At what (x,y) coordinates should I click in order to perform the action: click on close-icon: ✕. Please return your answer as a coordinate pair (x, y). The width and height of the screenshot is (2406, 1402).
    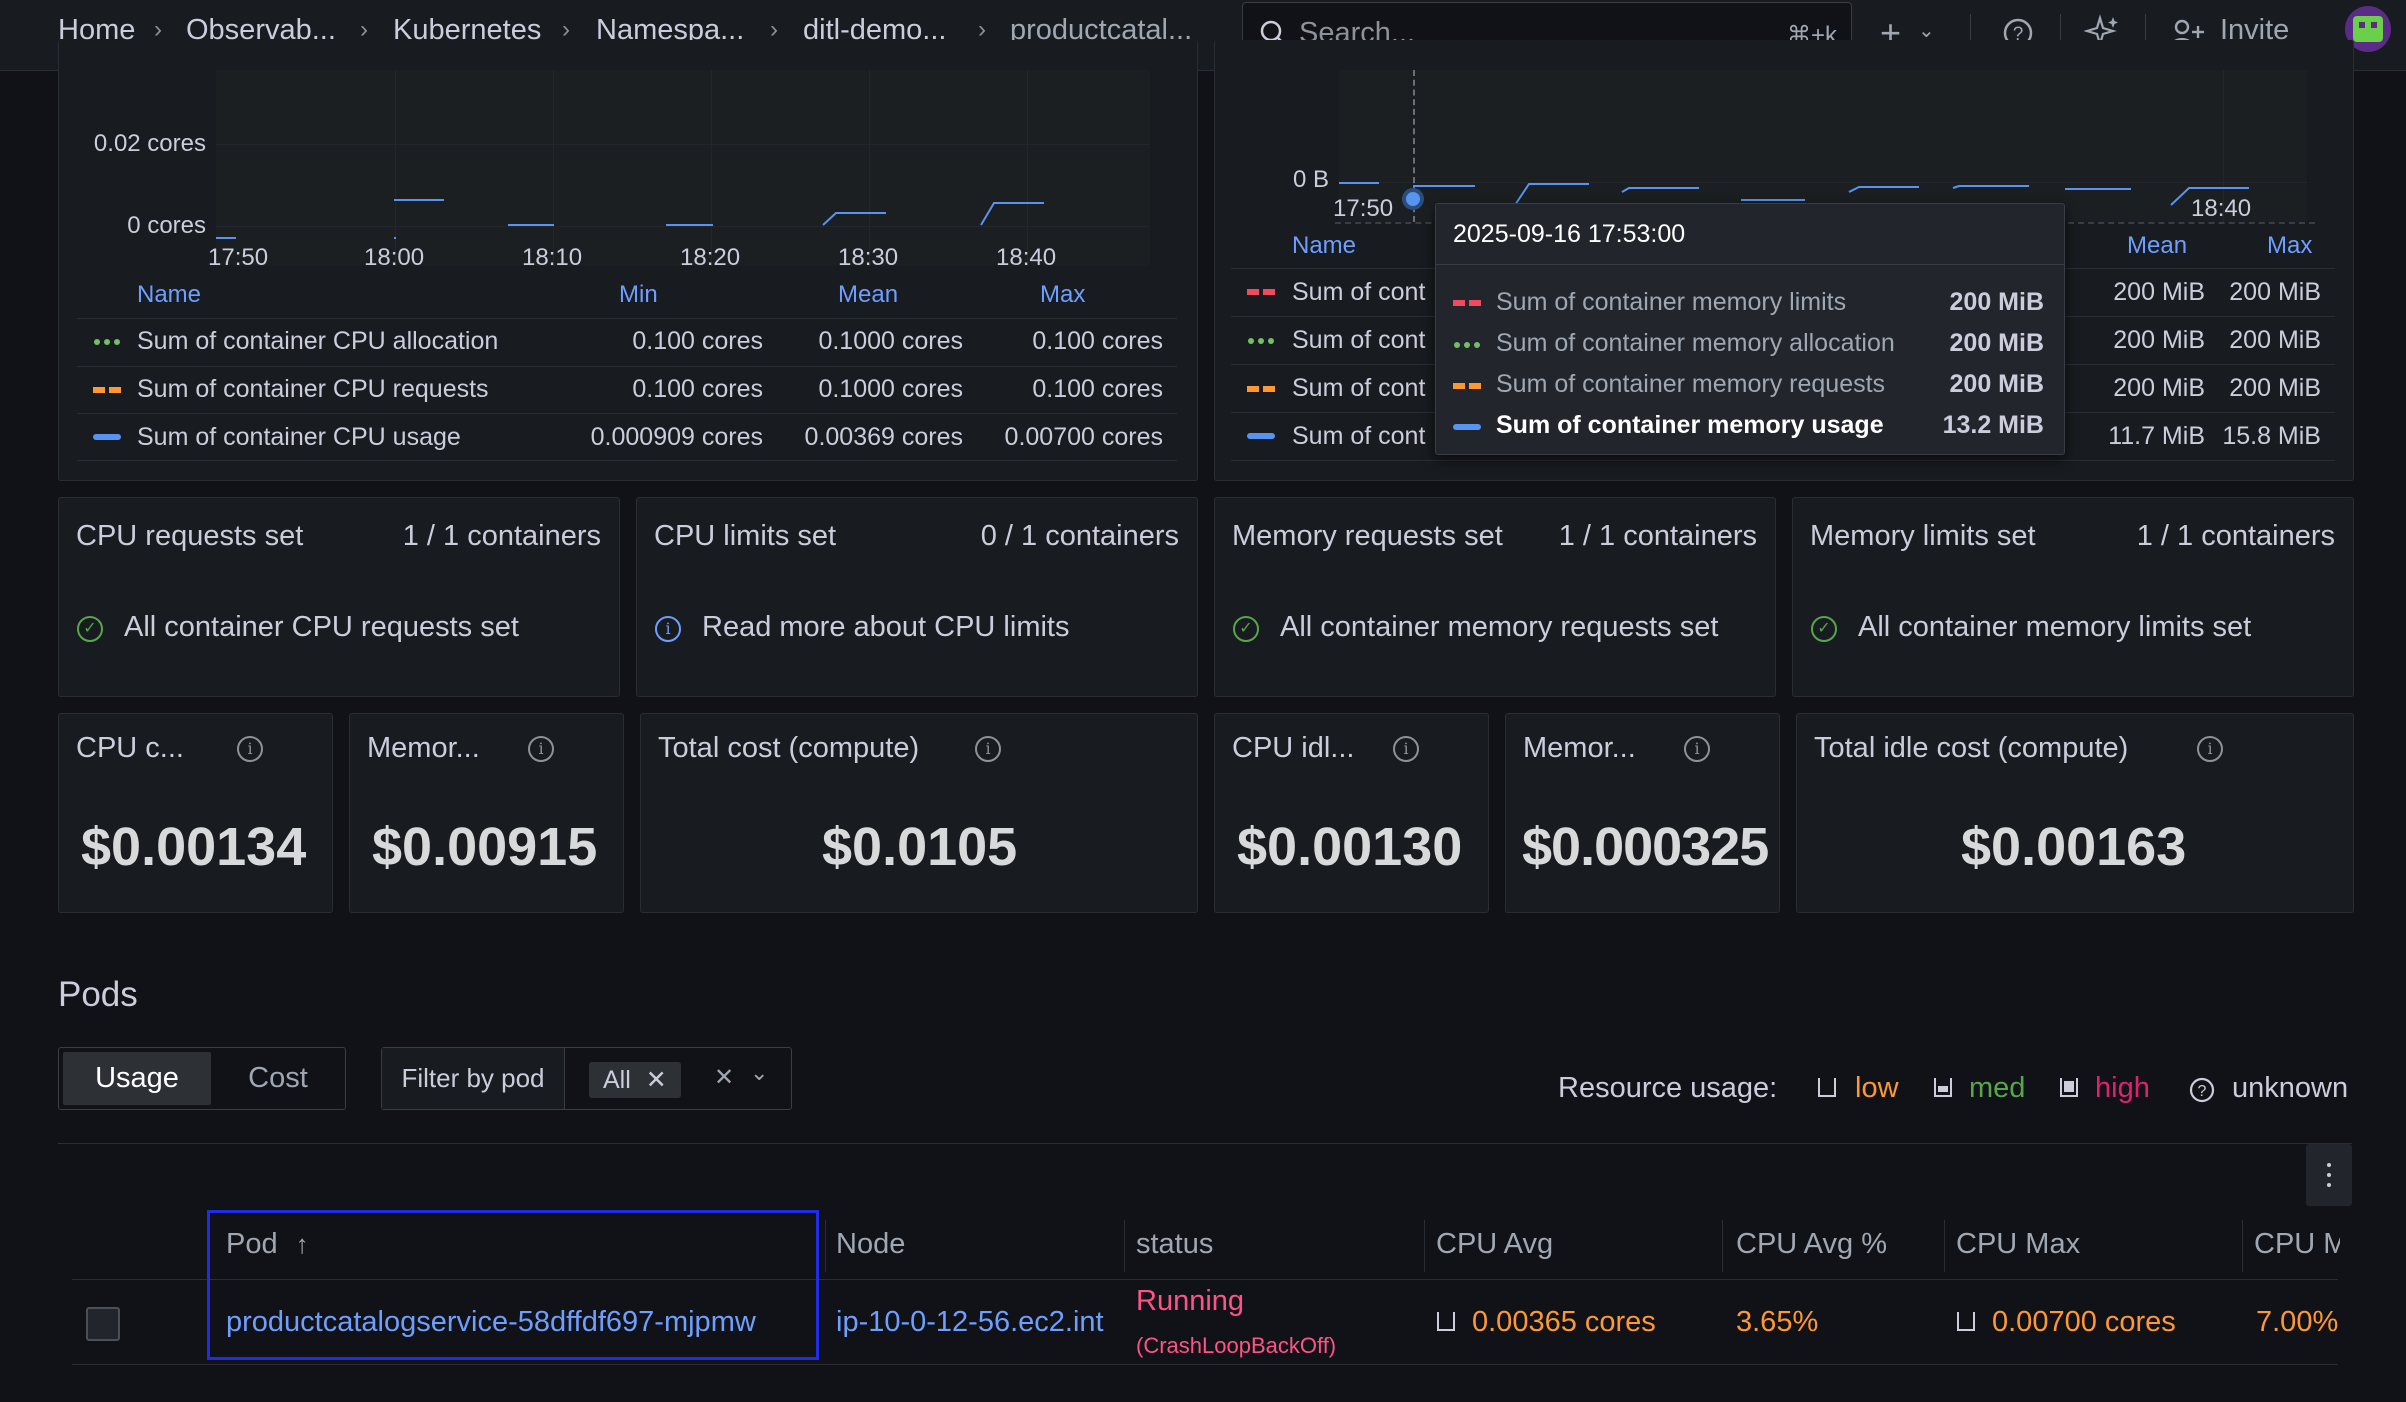
    Looking at the image, I should click on (656, 1080).